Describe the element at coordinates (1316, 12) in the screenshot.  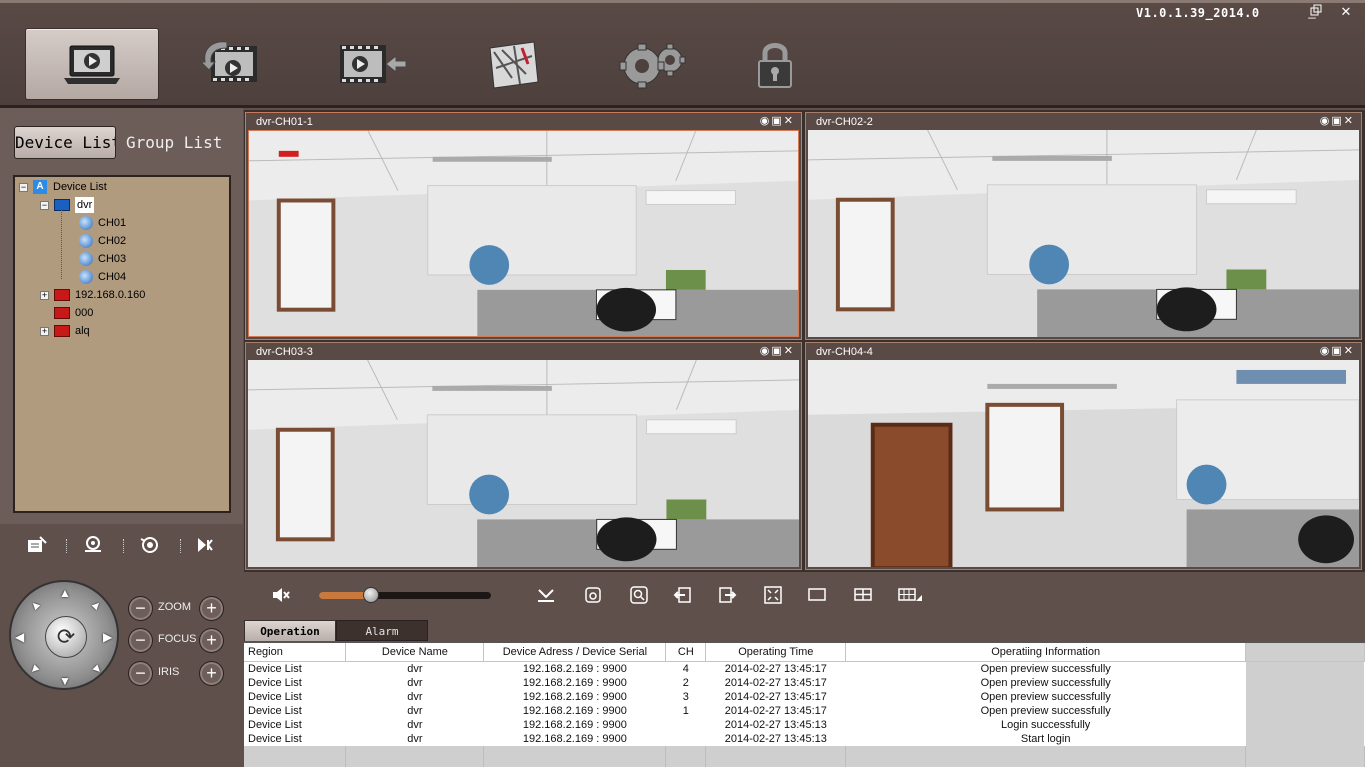
I see `restore-icon` at that location.